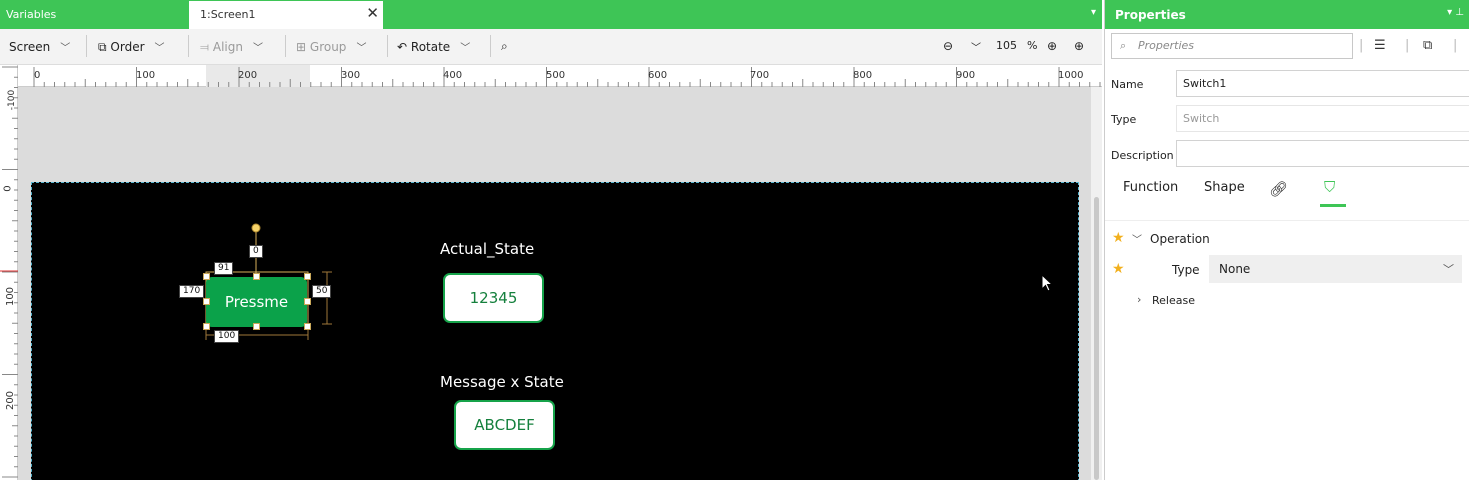 This screenshot has height=480, width=1469. I want to click on zoom-dropdown-icon: ﹀, so click(976, 46).